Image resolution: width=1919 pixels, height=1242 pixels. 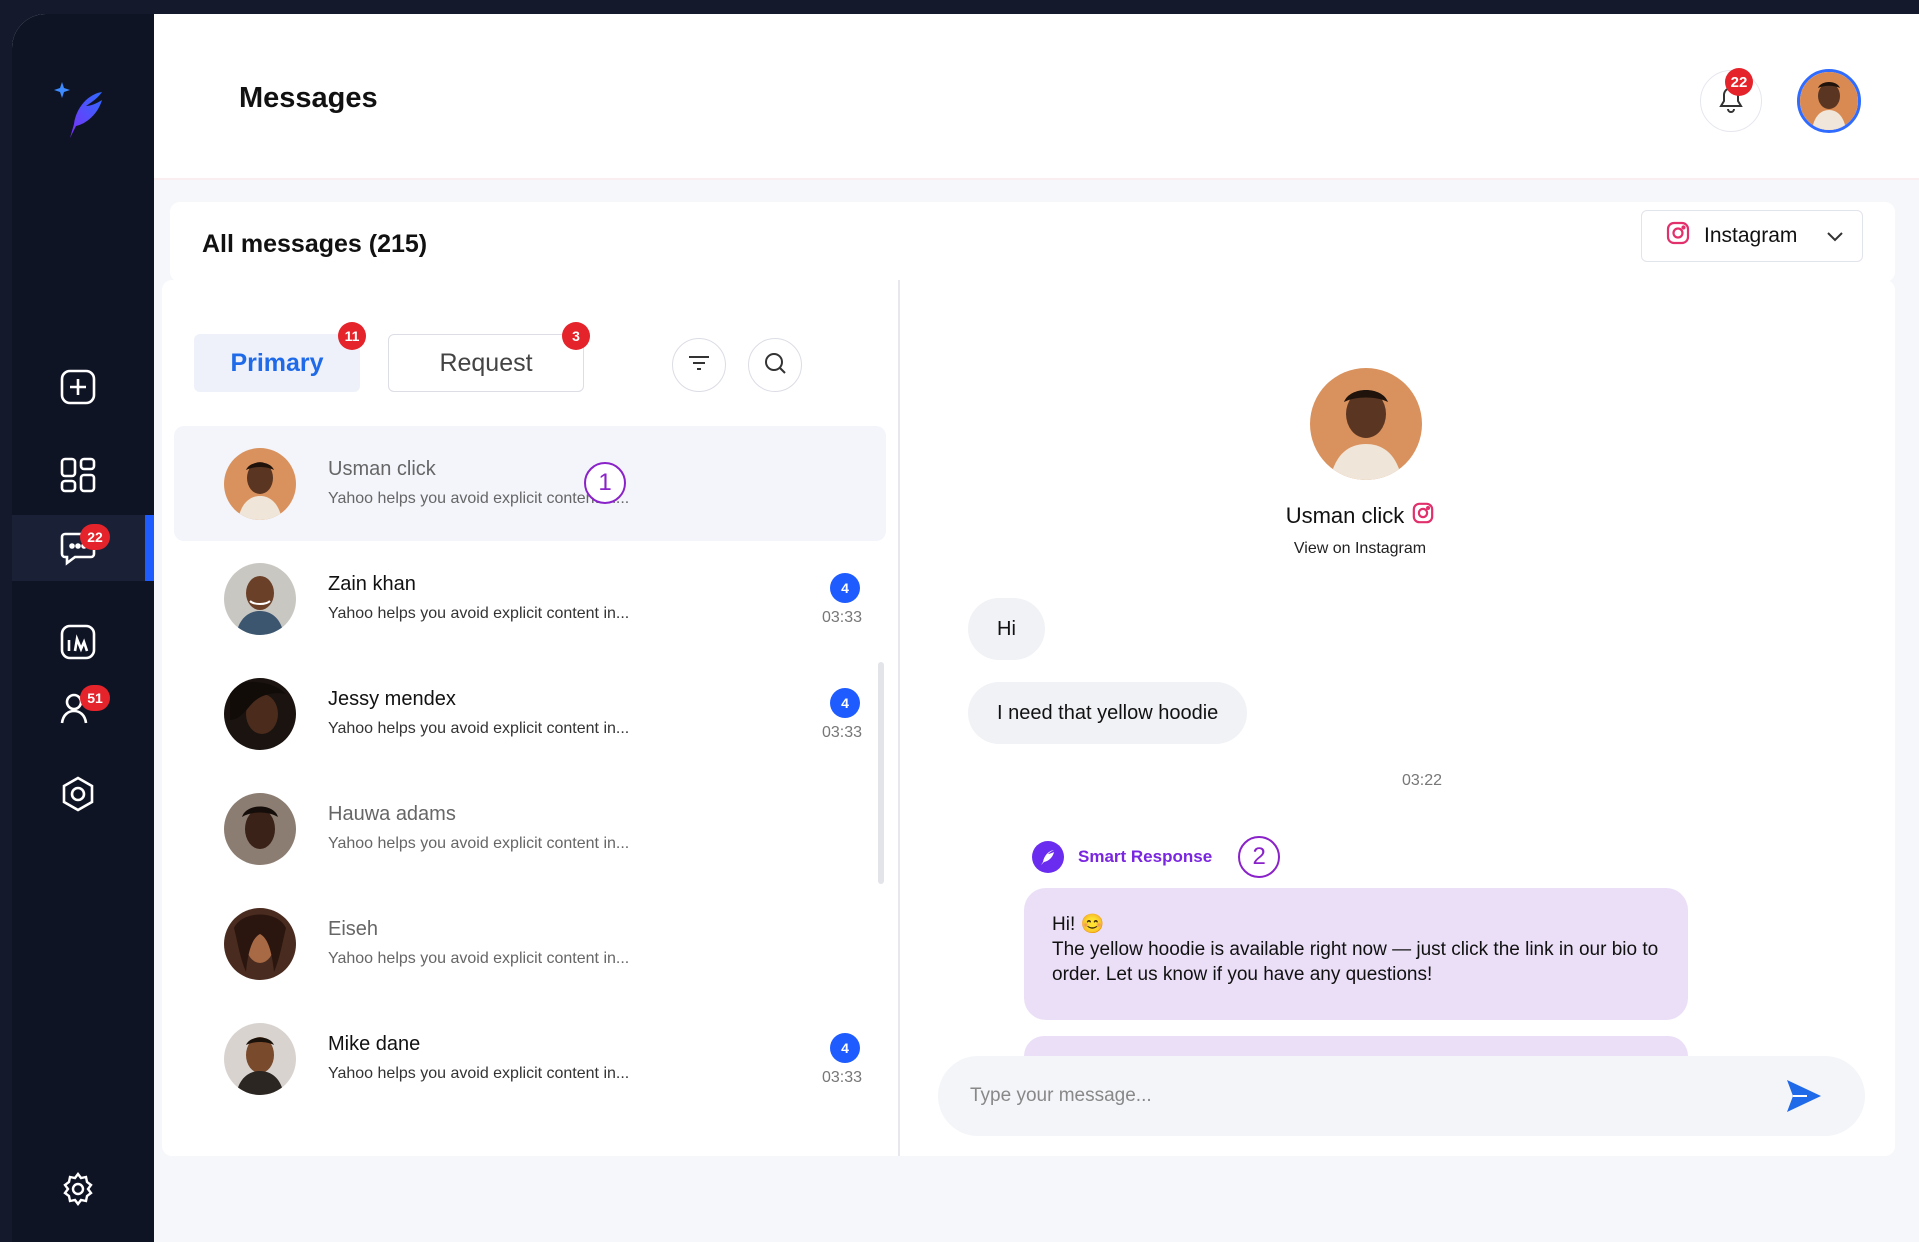 I want to click on annotation-marker: 1, so click(x=605, y=483).